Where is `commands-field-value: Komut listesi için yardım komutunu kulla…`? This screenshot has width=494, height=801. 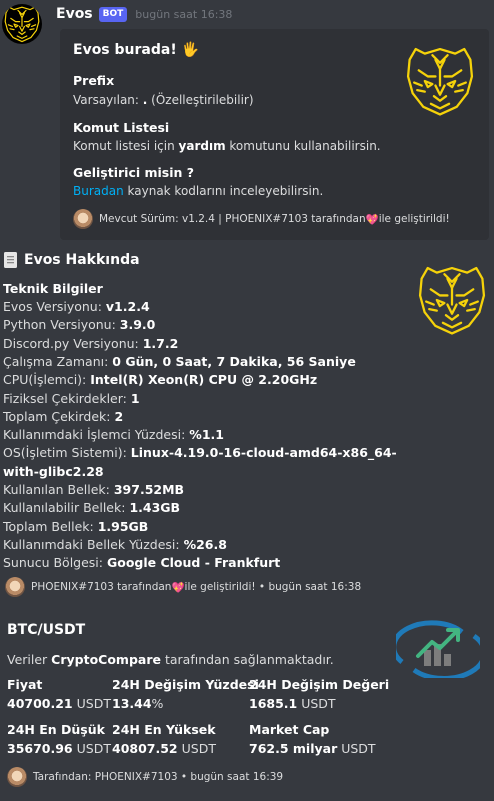
commands-field-value: Komut listesi için yardım komutunu kulla… is located at coordinates (227, 146).